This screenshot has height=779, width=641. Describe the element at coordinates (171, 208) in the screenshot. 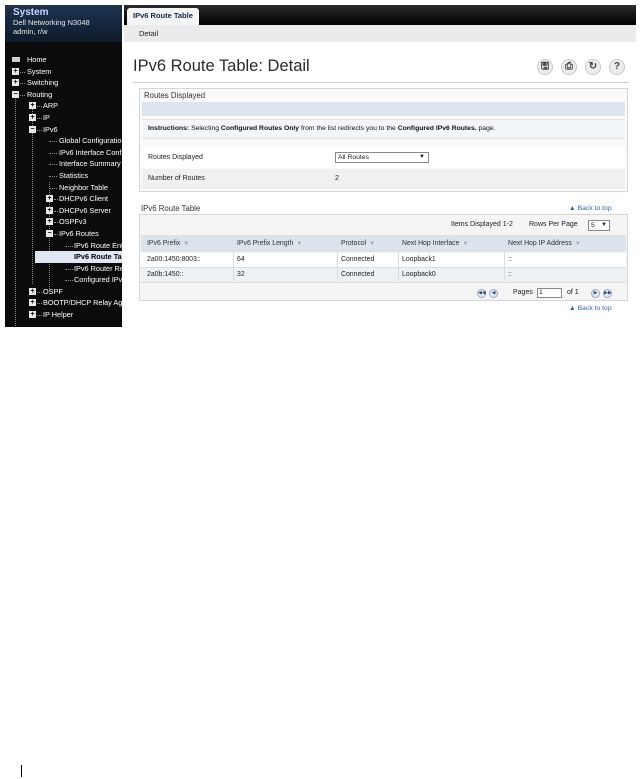

I see `route-table-title: IPv6 Route Table` at that location.